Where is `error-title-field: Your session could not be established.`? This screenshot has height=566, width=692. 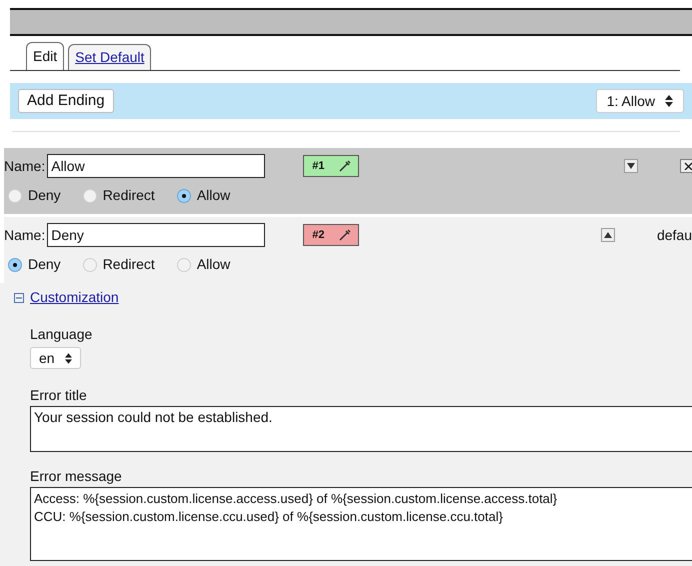 error-title-field: Your session could not be established. is located at coordinates (361, 429).